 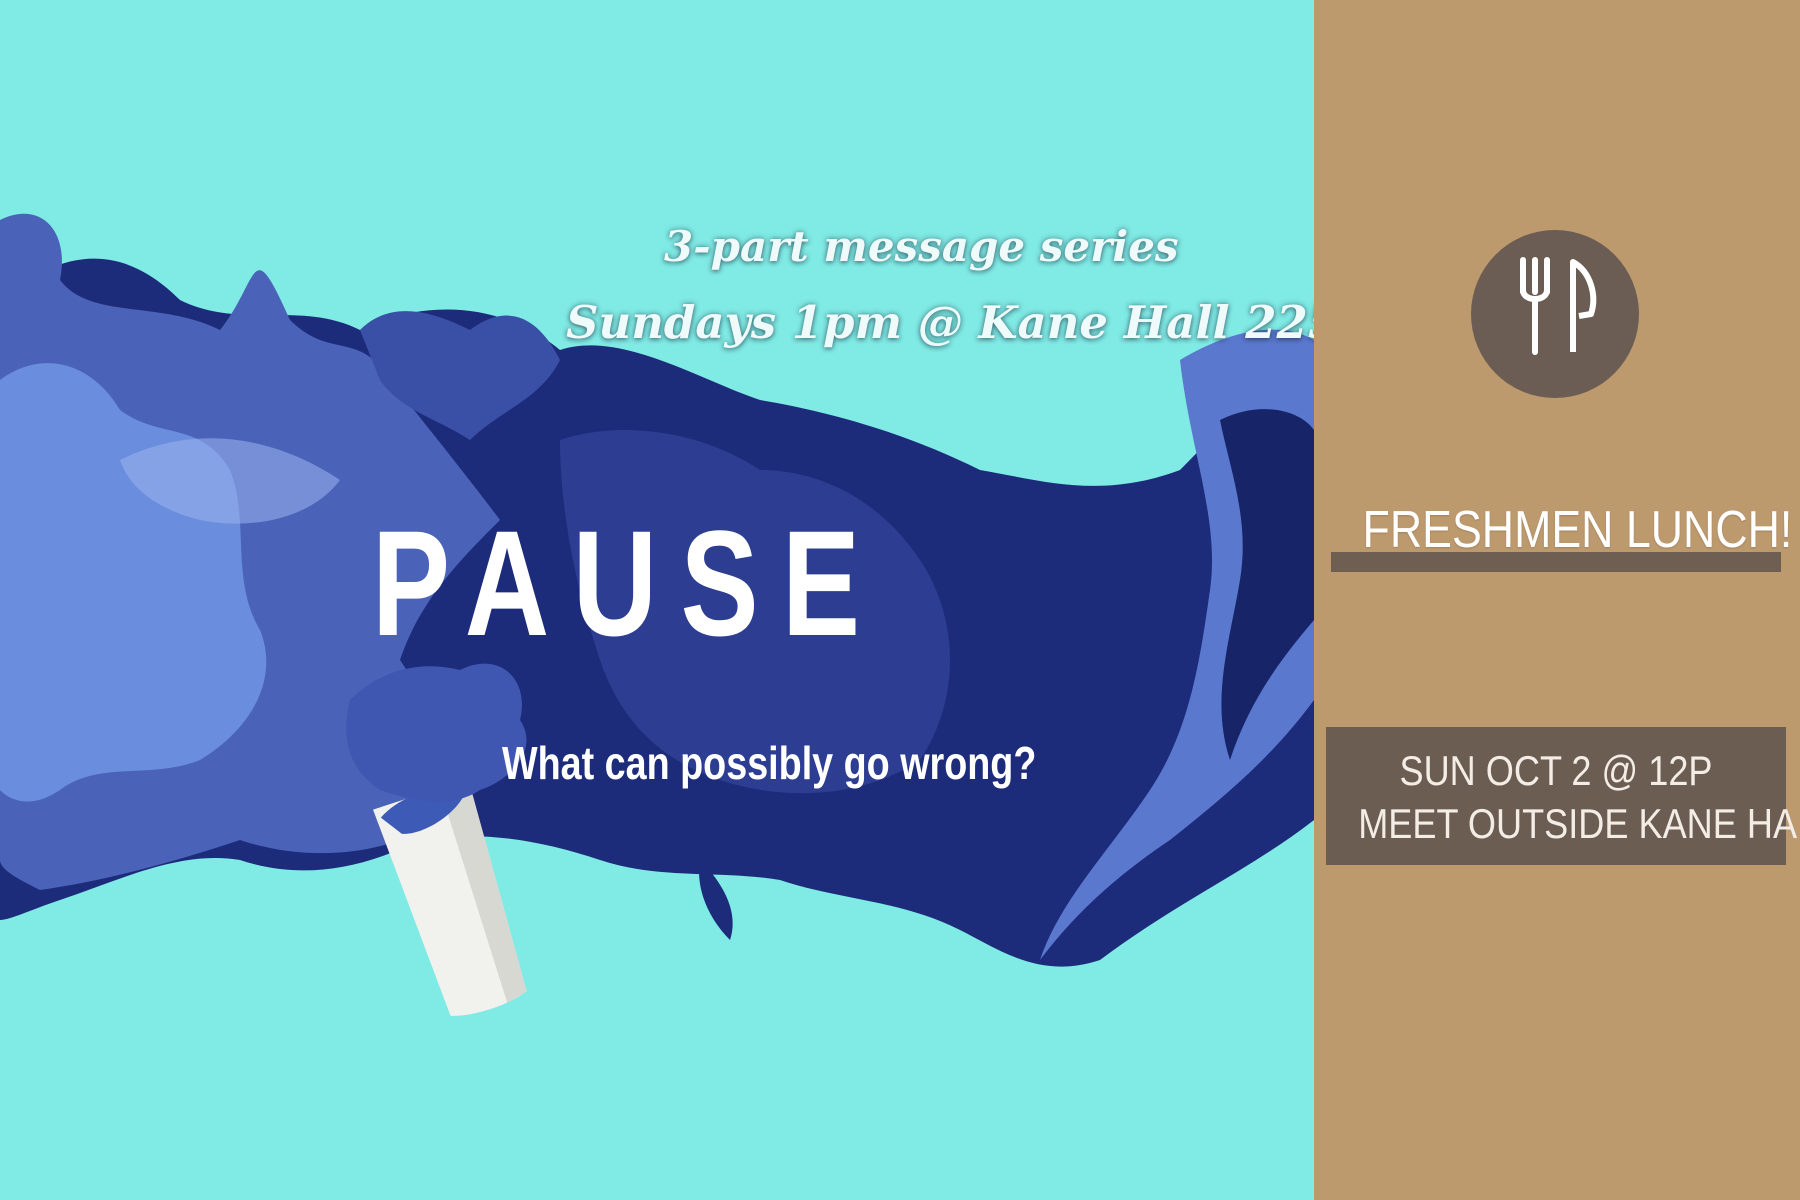 What do you see at coordinates (1558, 306) in the screenshot?
I see `fork-and-knife-icon` at bounding box center [1558, 306].